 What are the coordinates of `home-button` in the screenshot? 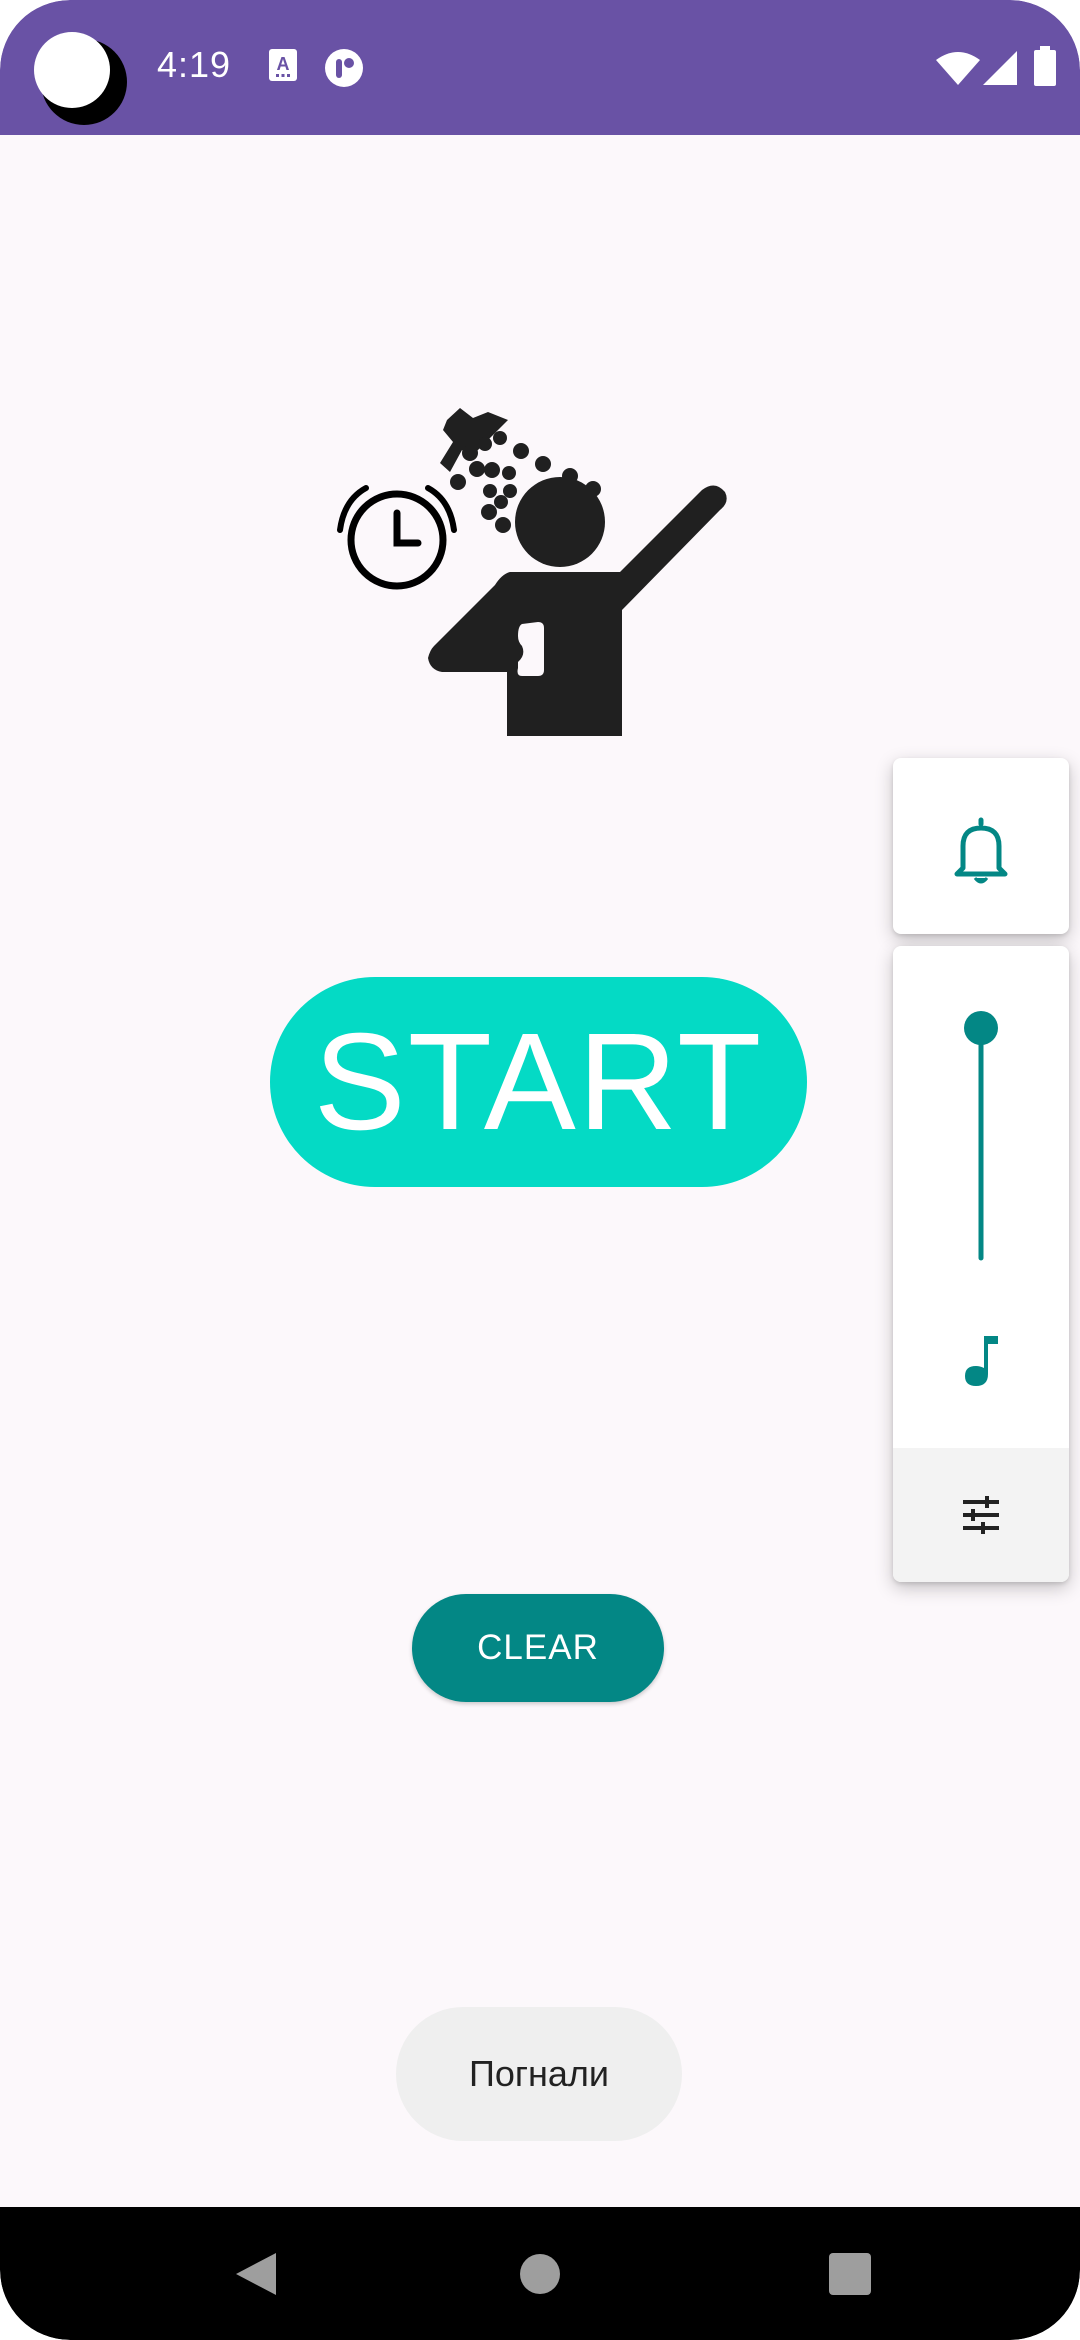 It's located at (540, 2273).